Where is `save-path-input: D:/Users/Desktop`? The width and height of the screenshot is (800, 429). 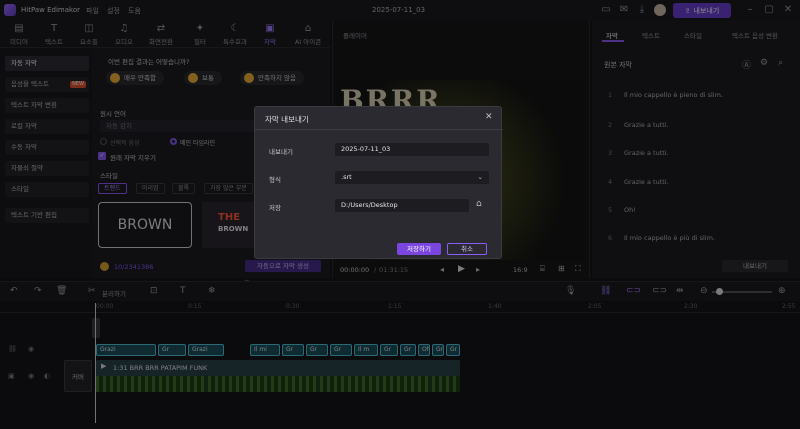 save-path-input: D:/Users/Desktop is located at coordinates (402, 205).